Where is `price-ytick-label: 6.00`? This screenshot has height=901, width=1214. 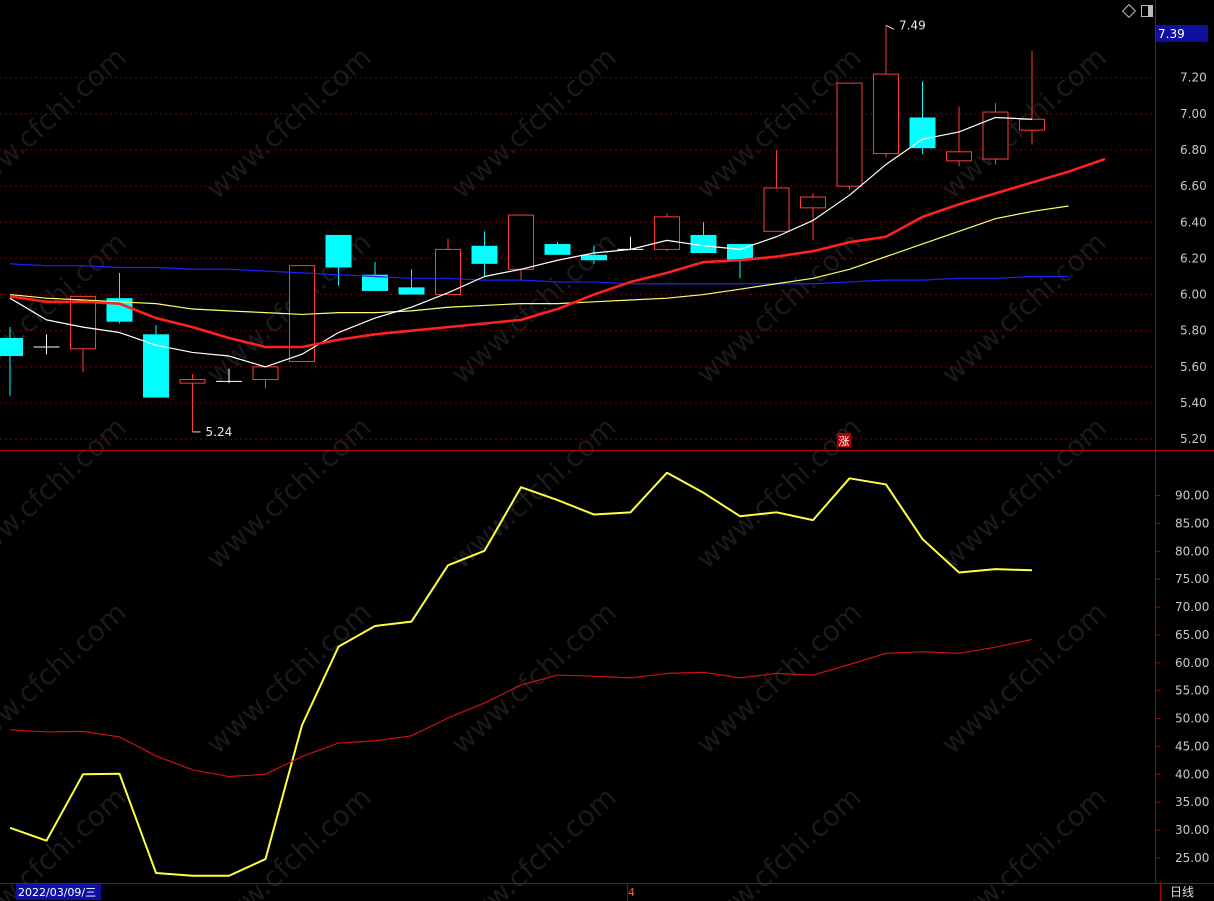
price-ytick-label: 6.00 is located at coordinates (1193, 295).